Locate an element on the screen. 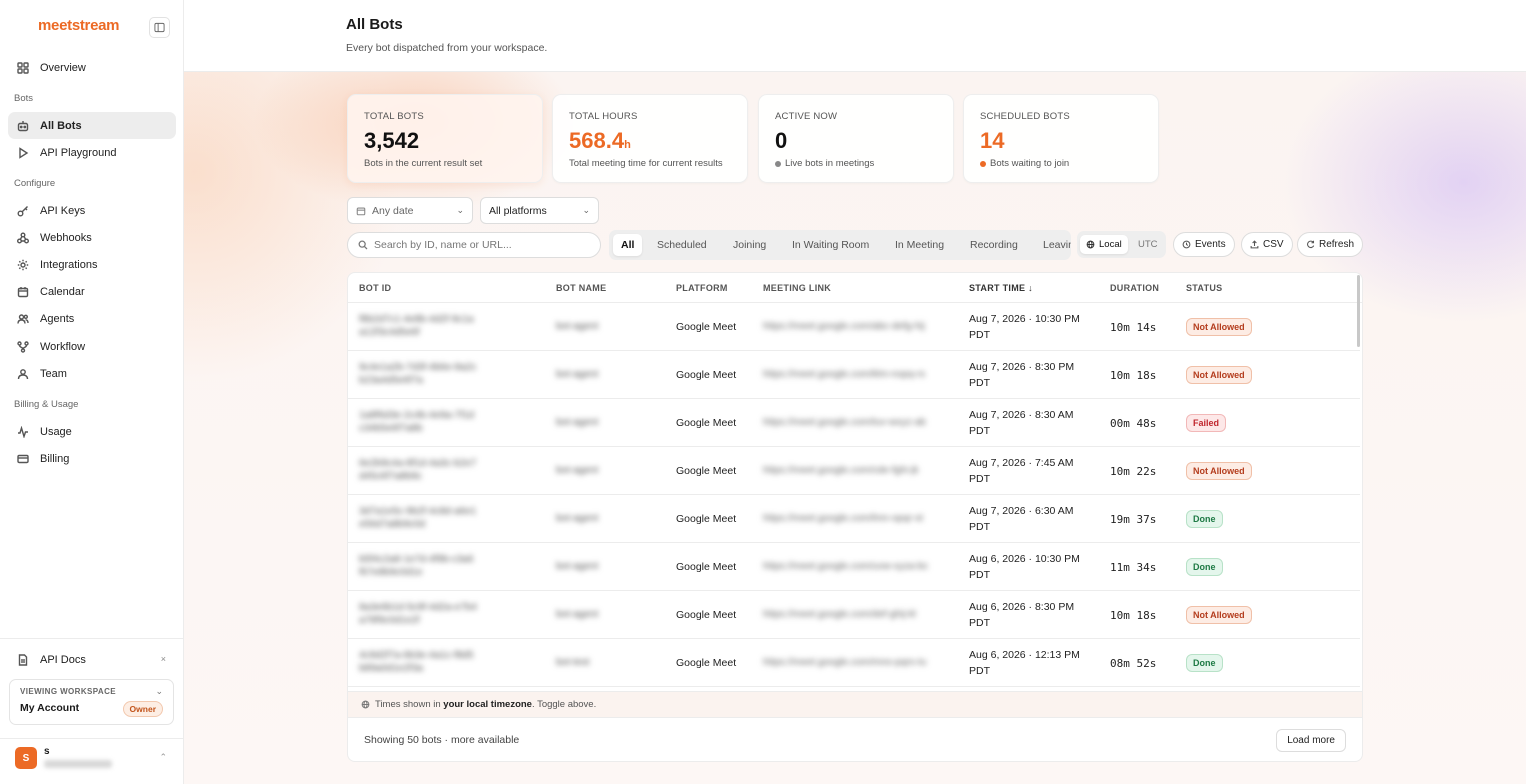 This screenshot has width=1526, height=784. sidebar-item-label: API Playground is located at coordinates (78, 152).